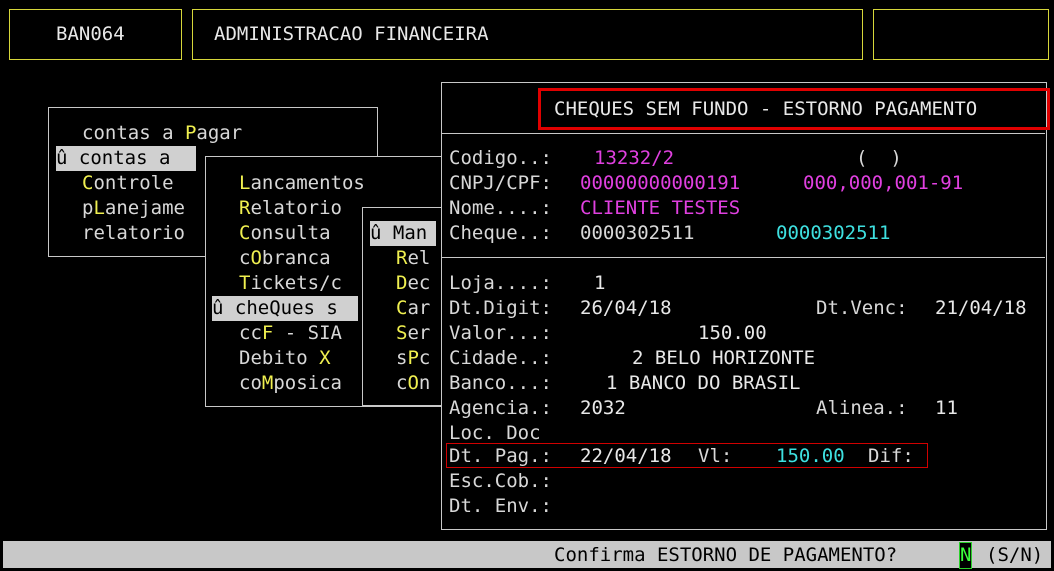 Image resolution: width=1054 pixels, height=571 pixels. I want to click on loja-label: Loja....:, so click(500, 283).